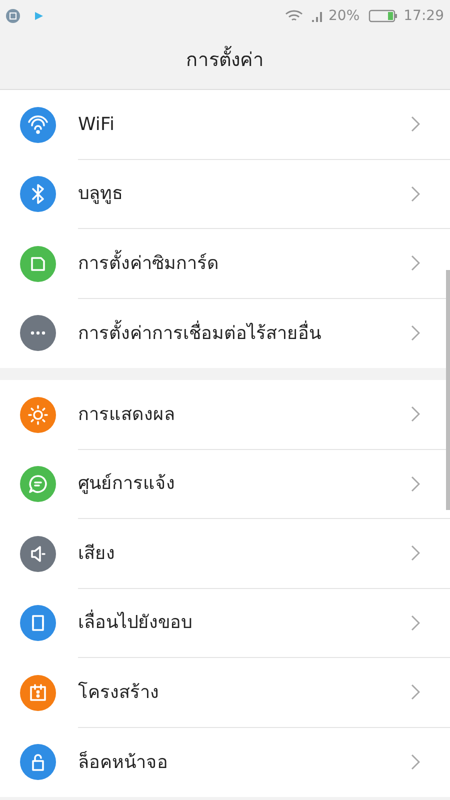 This screenshot has width=450, height=800. I want to click on settings-item: WiFi, so click(225, 125).